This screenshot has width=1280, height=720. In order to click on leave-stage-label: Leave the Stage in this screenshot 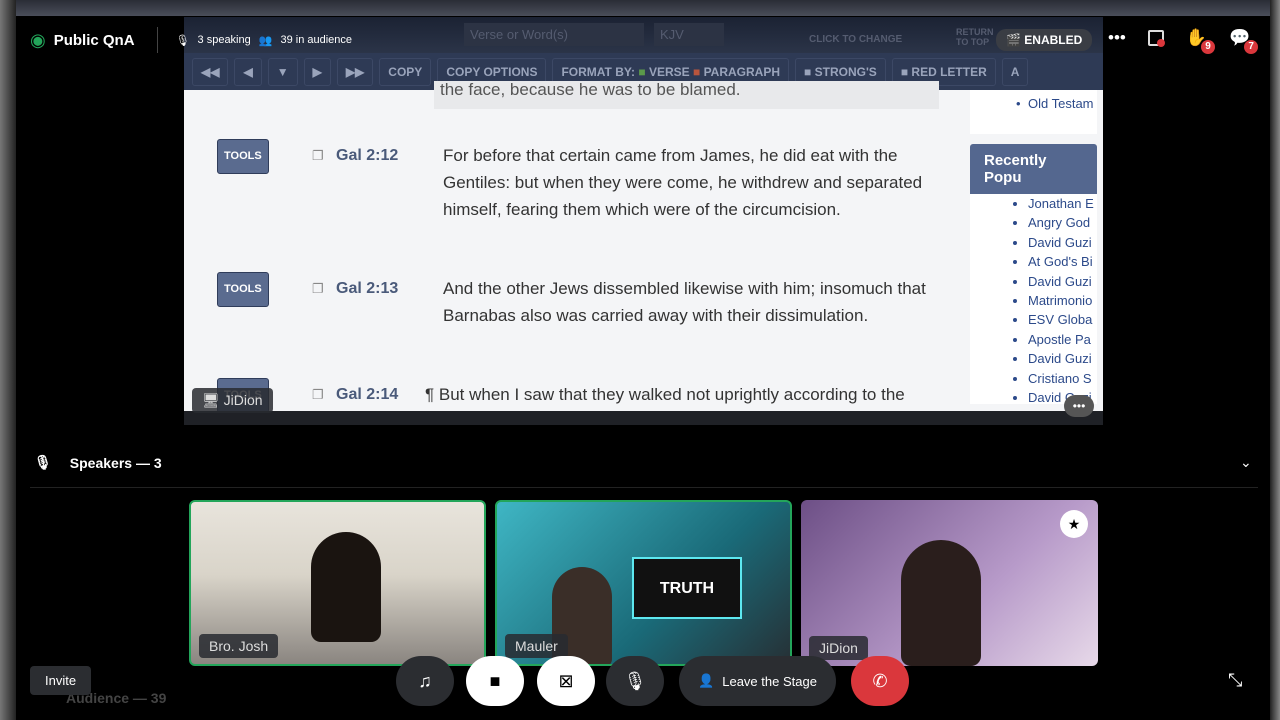, I will do `click(769, 681)`.